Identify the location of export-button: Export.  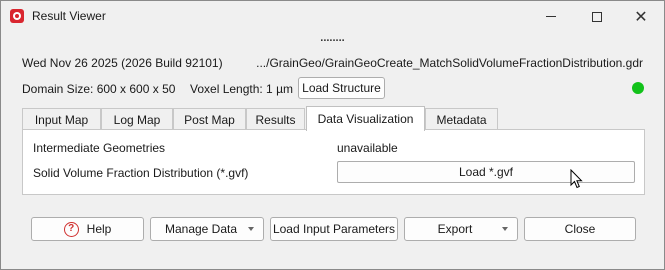
(461, 229).